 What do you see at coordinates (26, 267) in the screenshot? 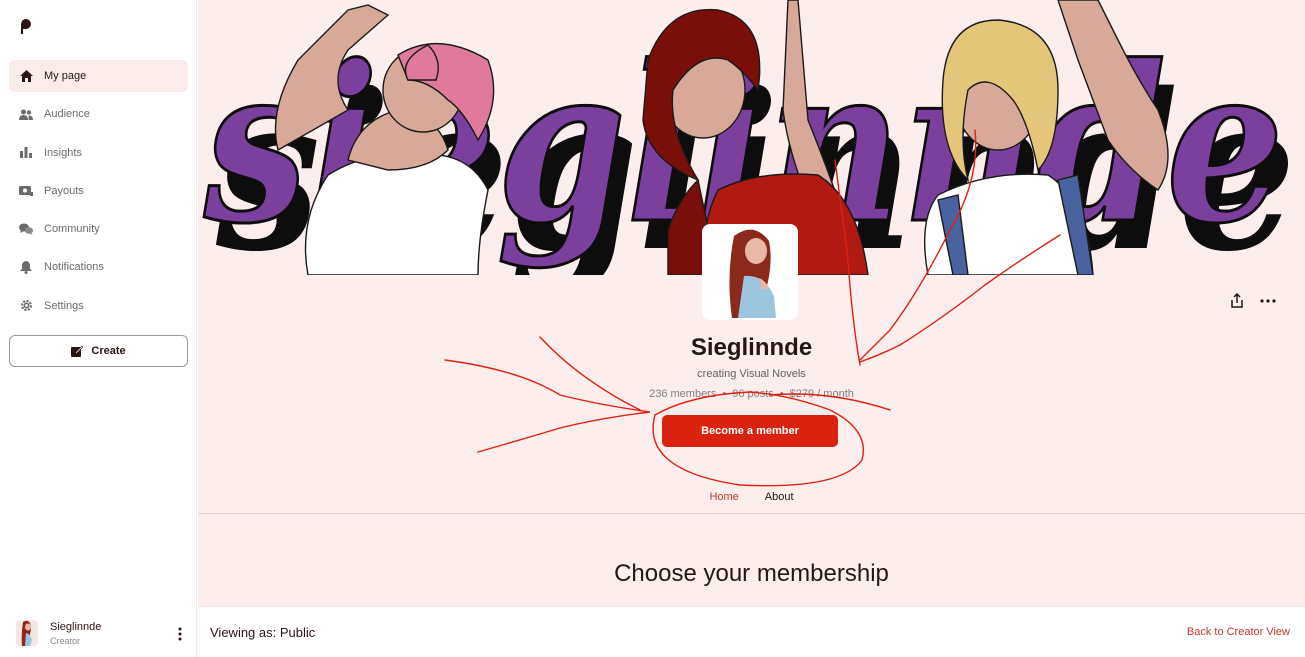
I see `bell-icon` at bounding box center [26, 267].